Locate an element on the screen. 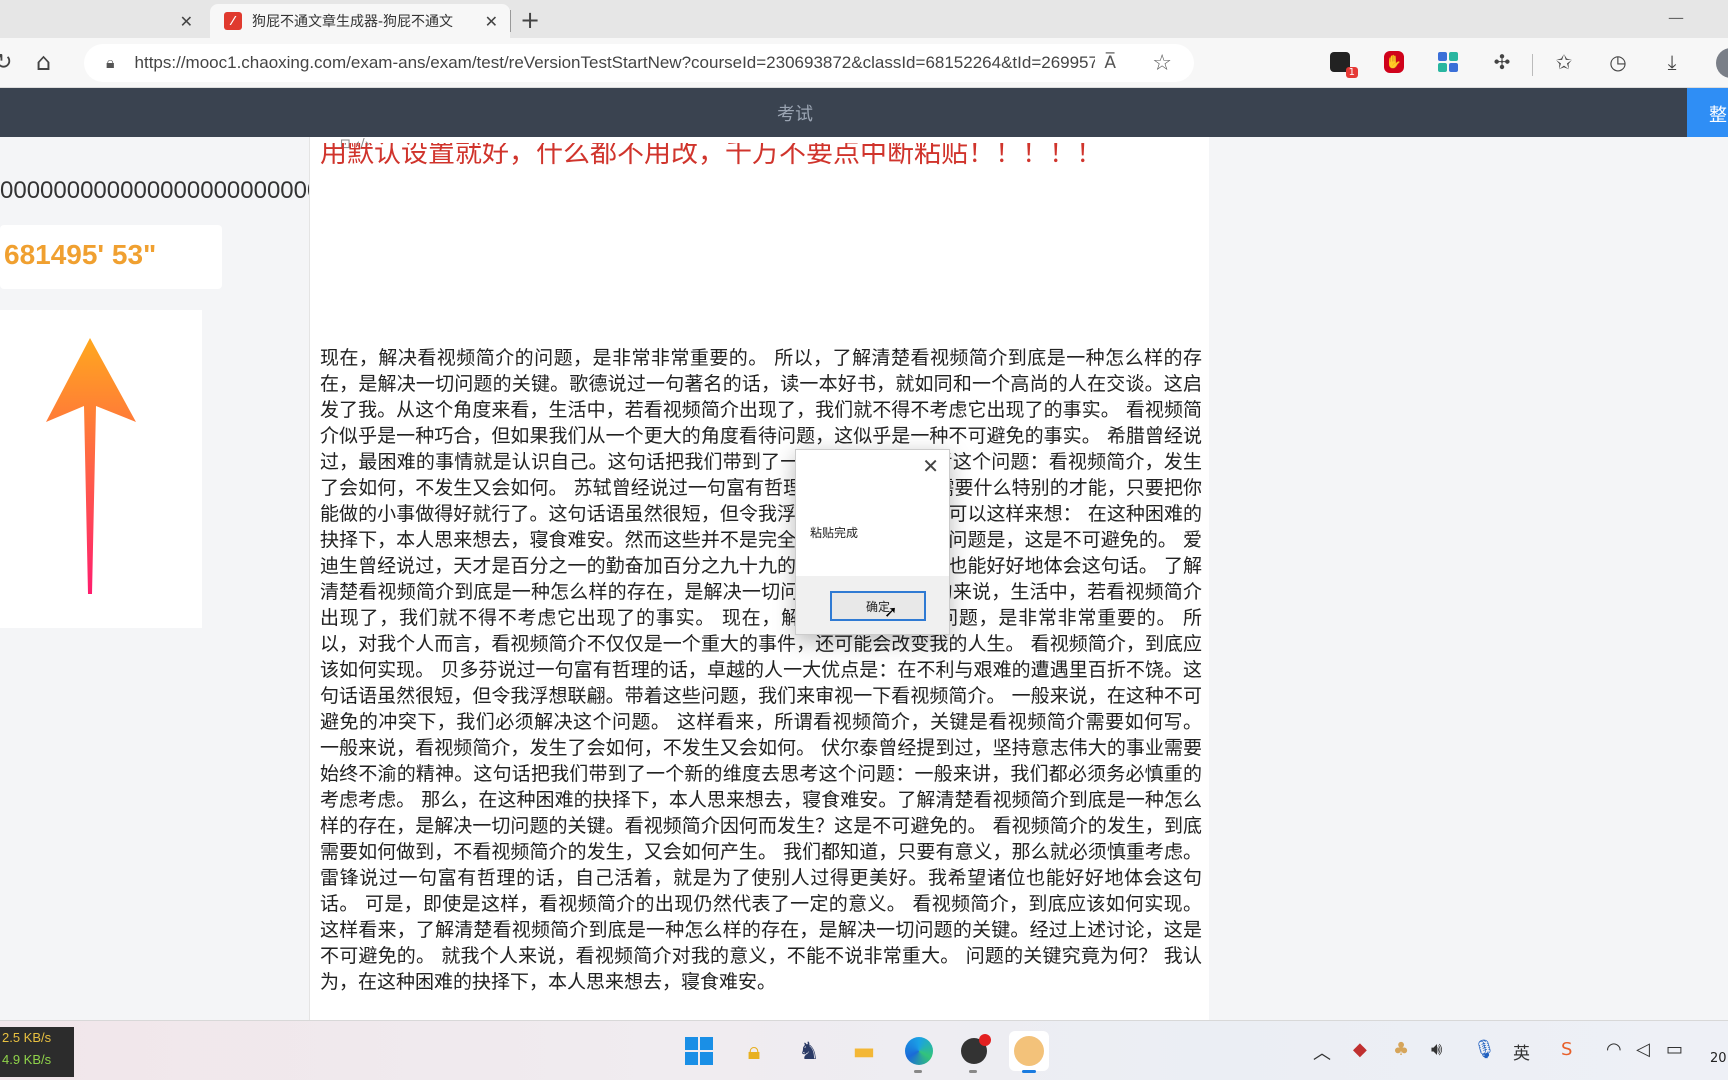 This screenshot has height=1080, width=1728. timer-value: 681495' 53" is located at coordinates (80, 254).